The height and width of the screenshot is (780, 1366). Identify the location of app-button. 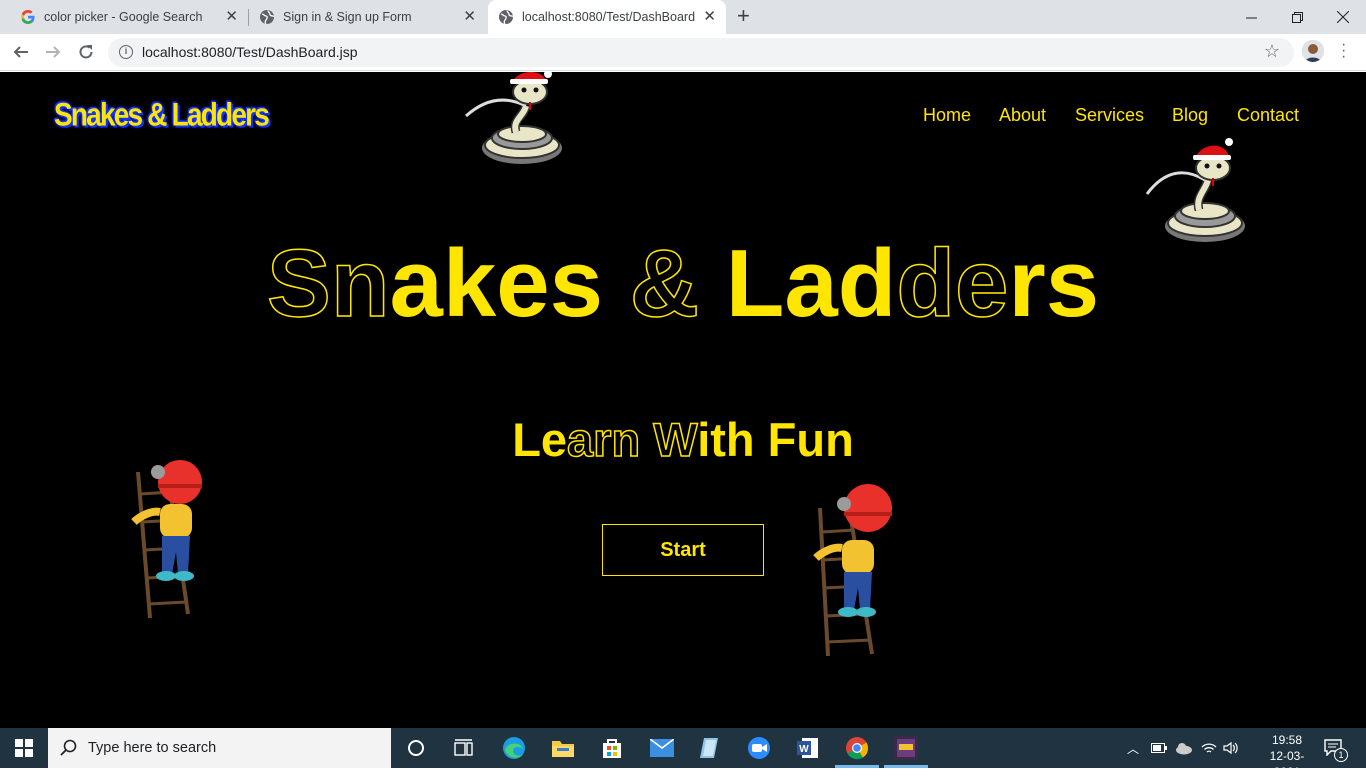
(710, 748).